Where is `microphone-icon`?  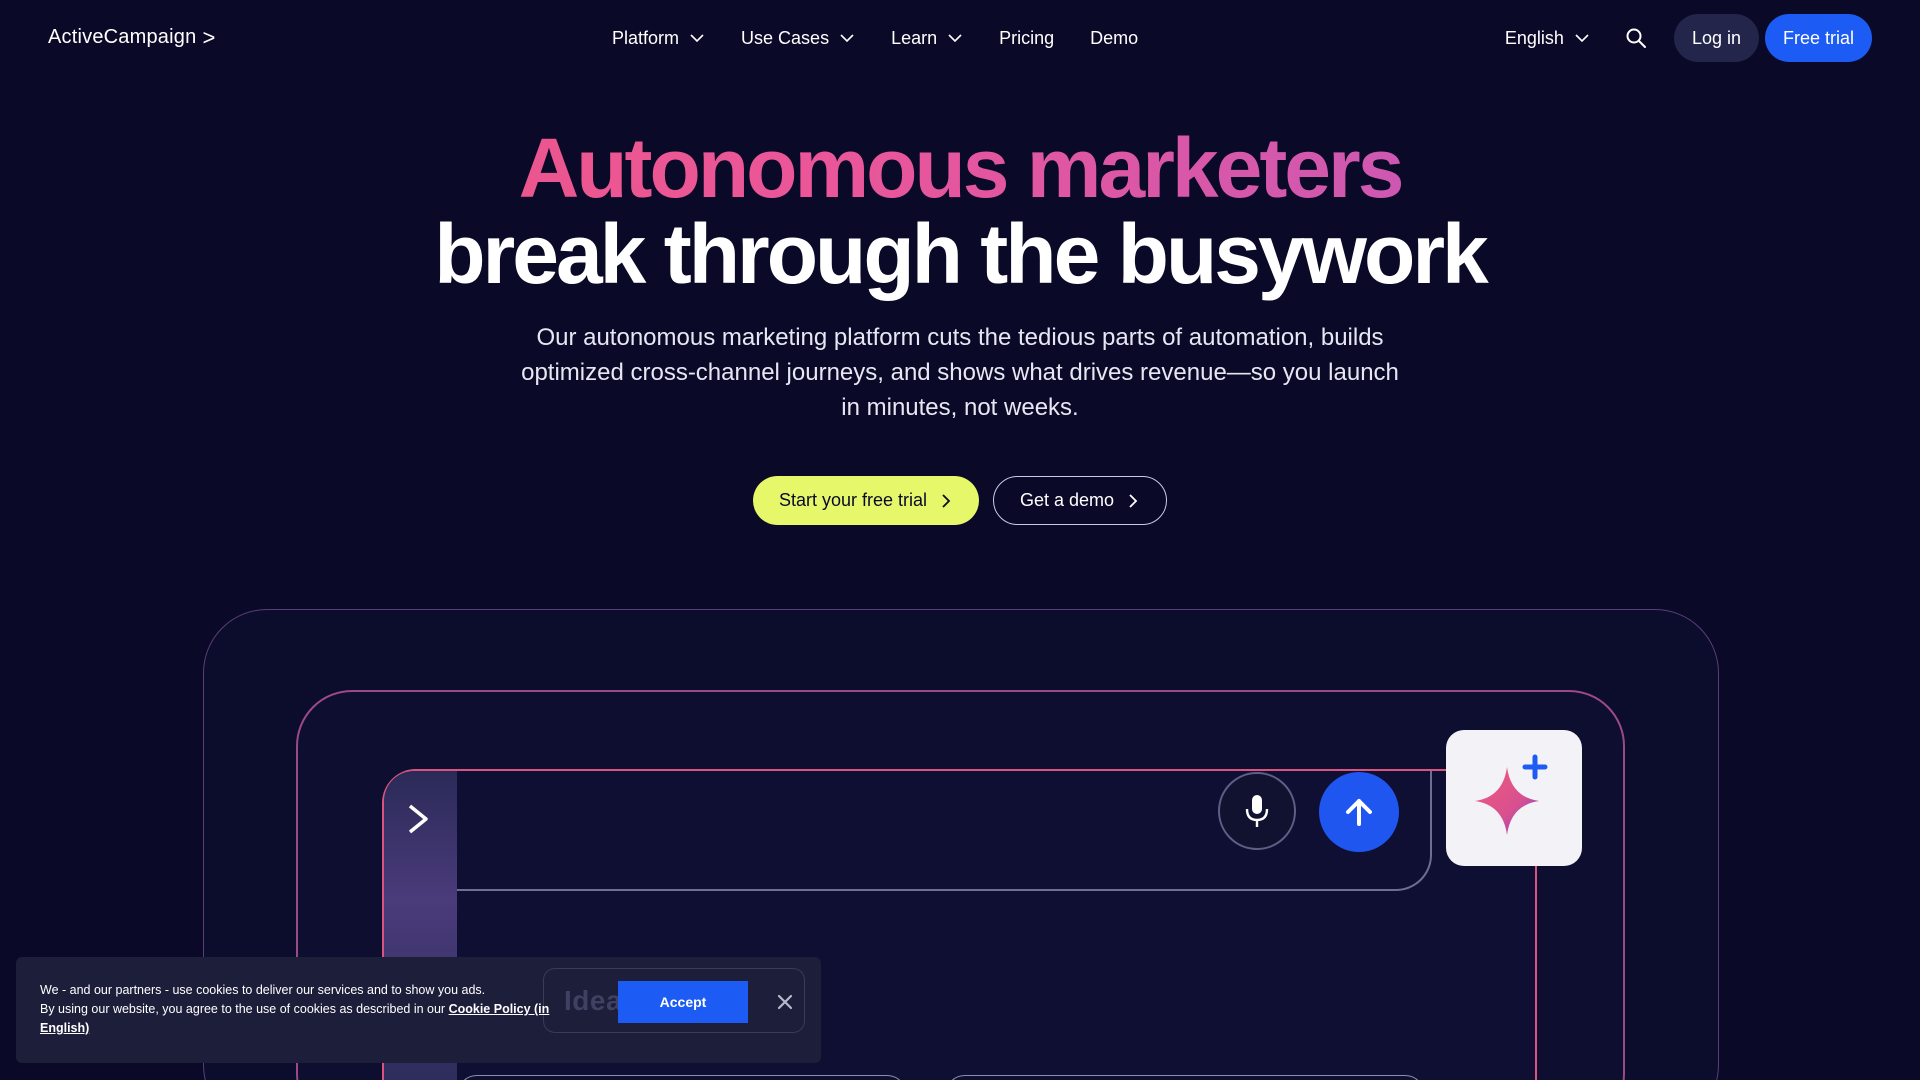
microphone-icon is located at coordinates (1257, 811).